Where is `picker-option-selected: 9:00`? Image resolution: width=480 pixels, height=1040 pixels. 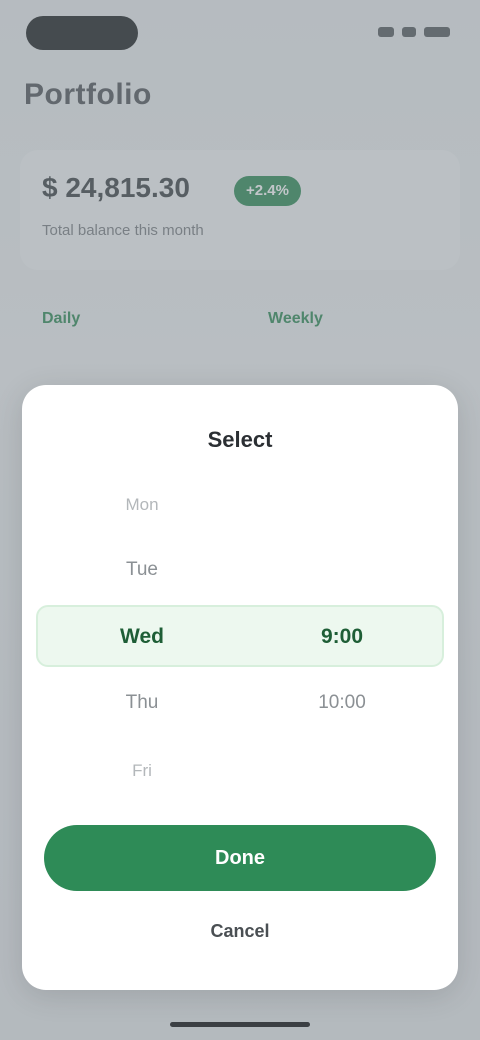
picker-option-selected: 9:00 is located at coordinates (342, 637).